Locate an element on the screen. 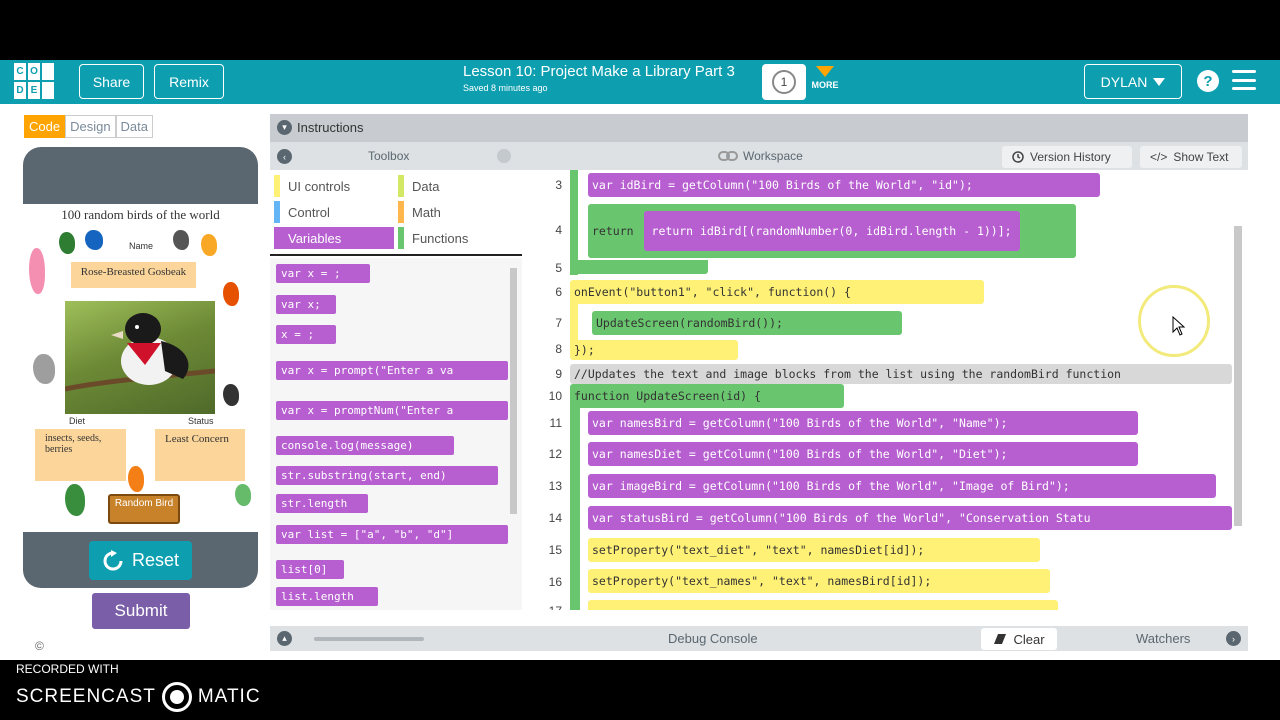  list-index-block: list[0] is located at coordinates (310, 569).